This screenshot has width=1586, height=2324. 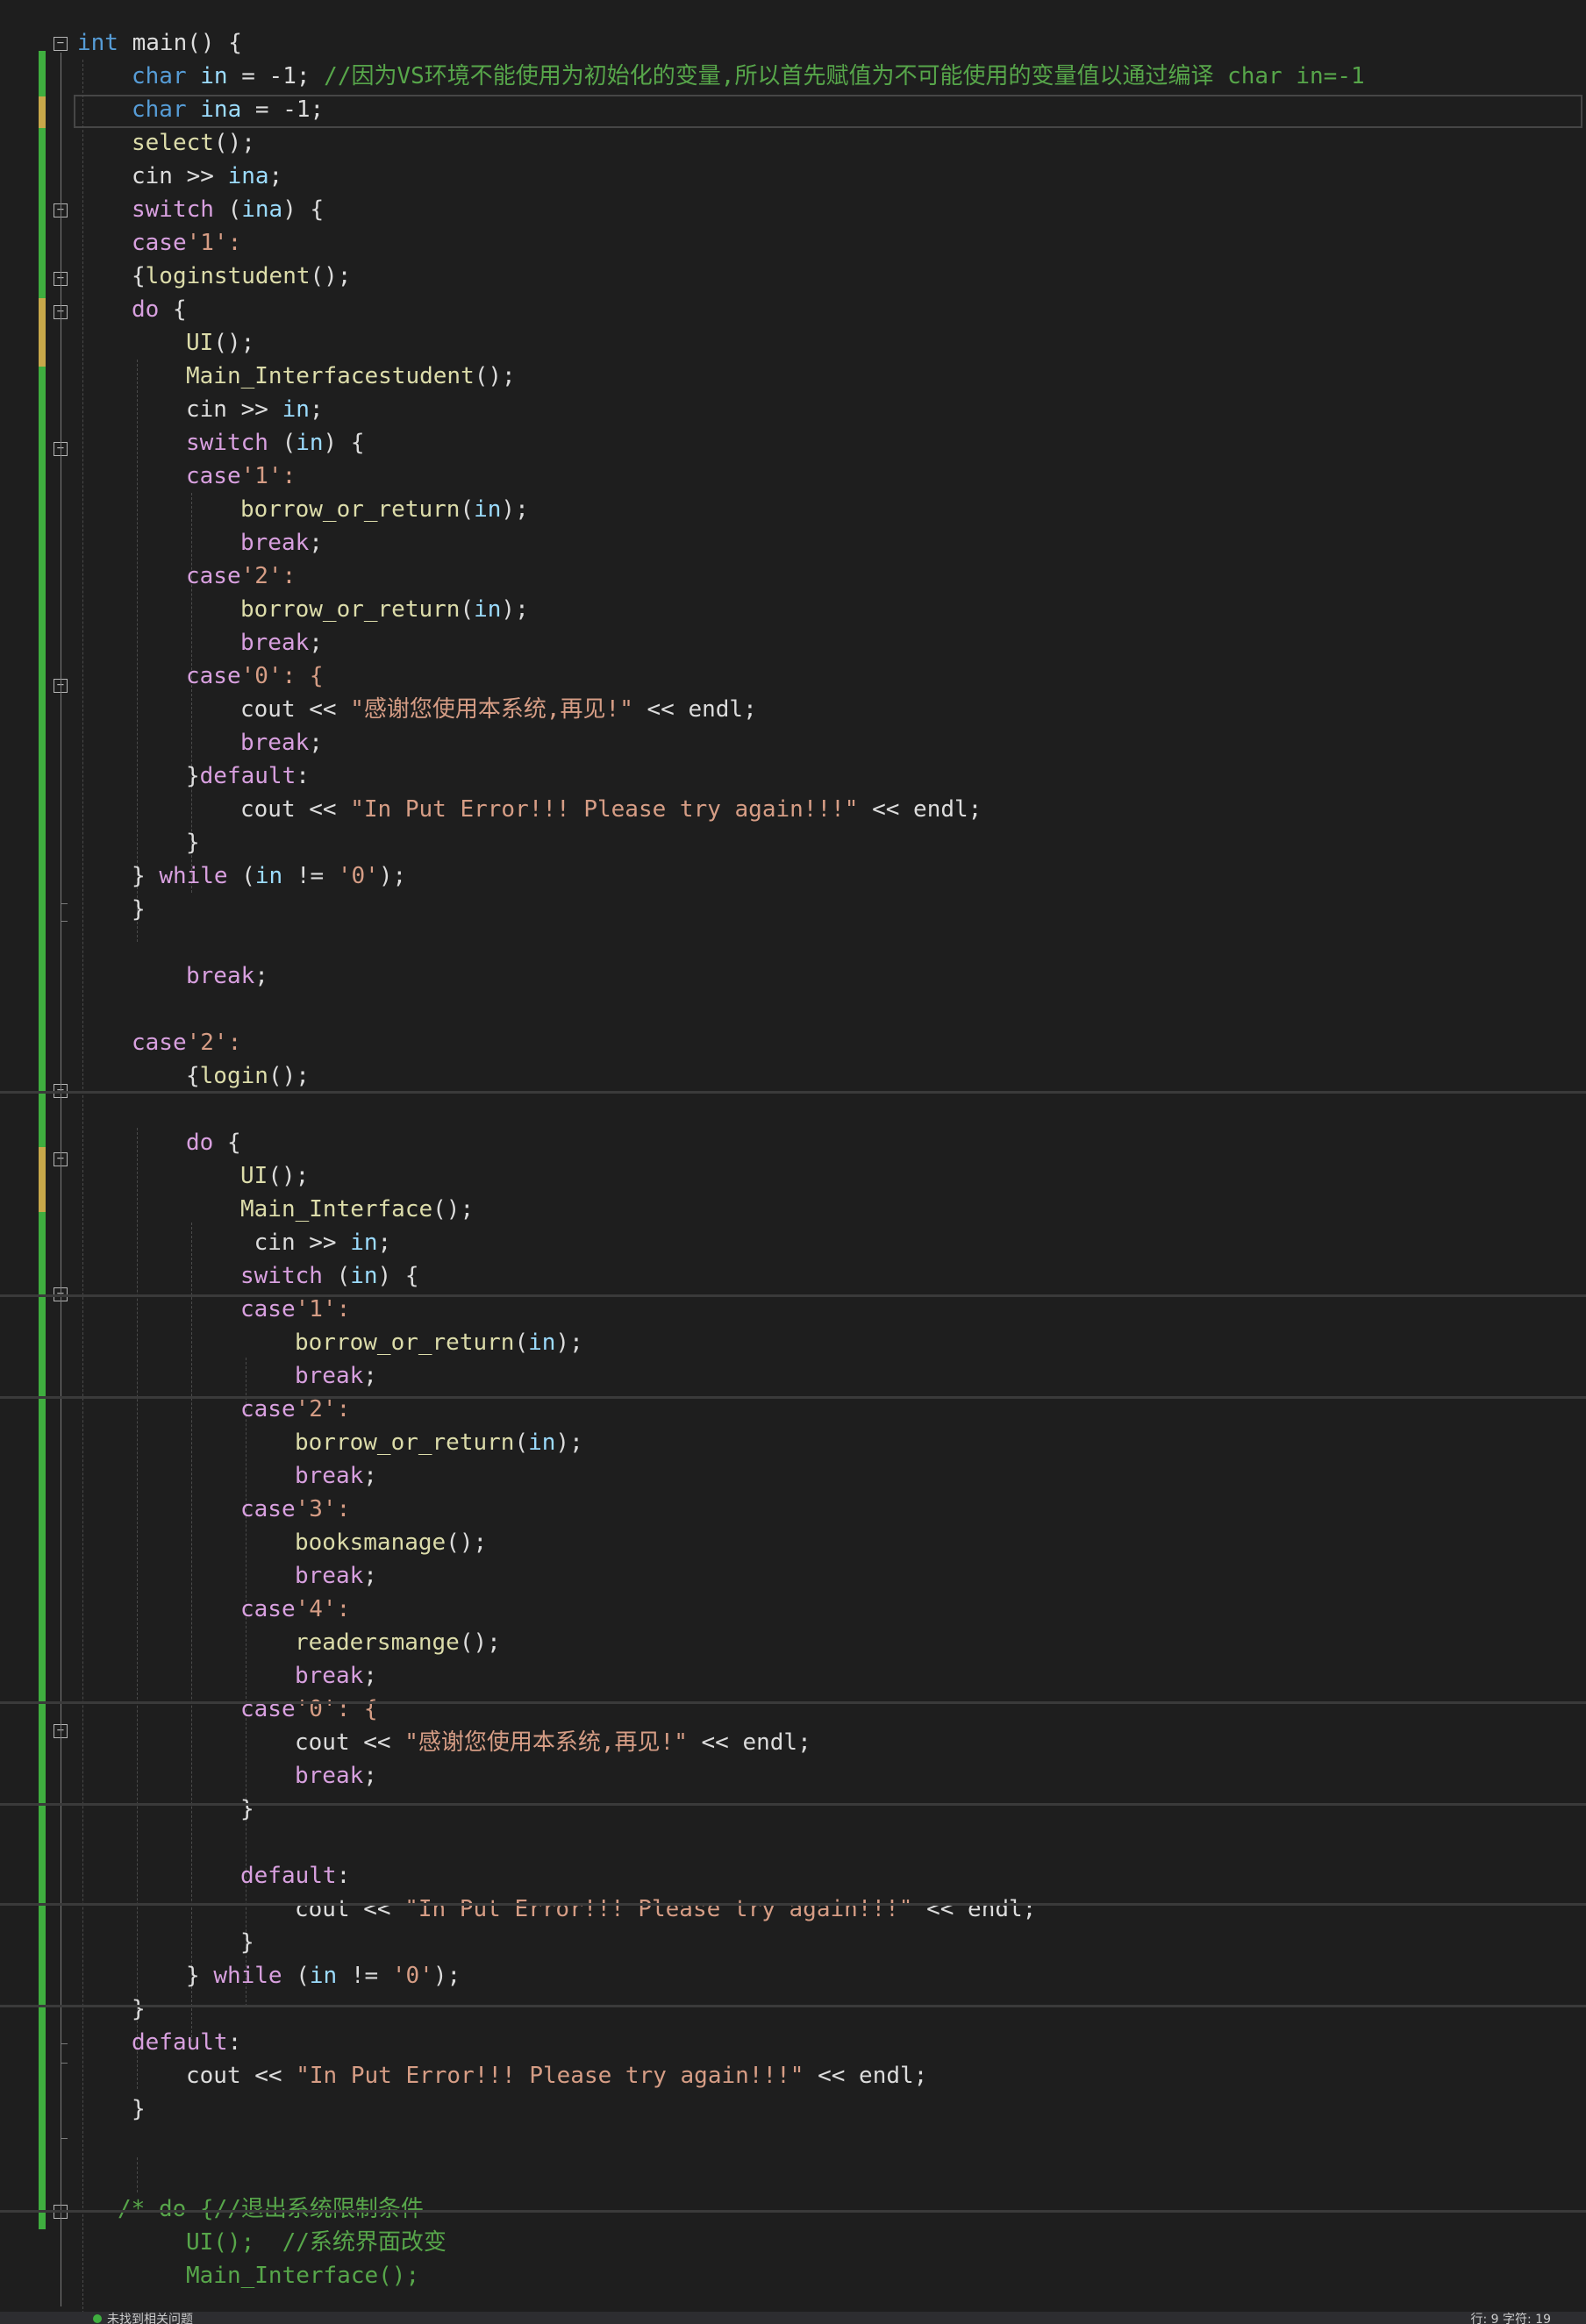 I want to click on control-keyword-token: while, so click(x=247, y=1976).